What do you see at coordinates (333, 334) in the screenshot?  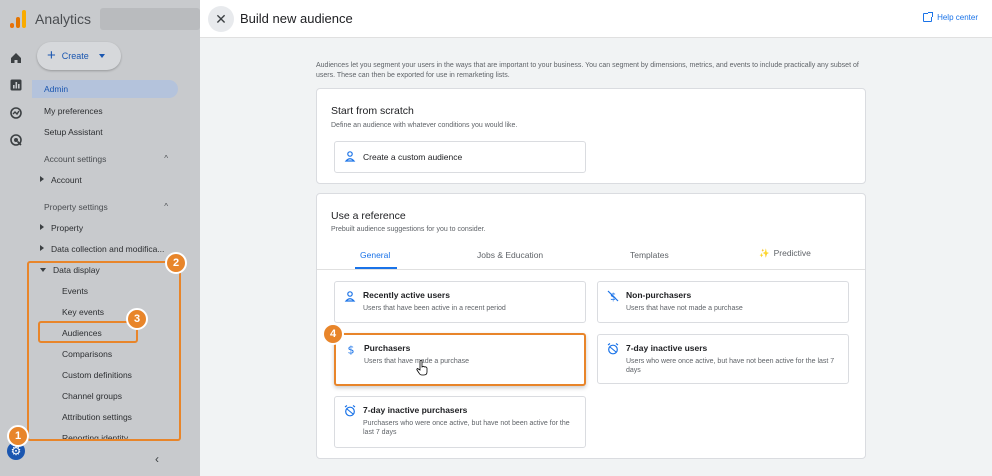 I see `step-badge-4: 4` at bounding box center [333, 334].